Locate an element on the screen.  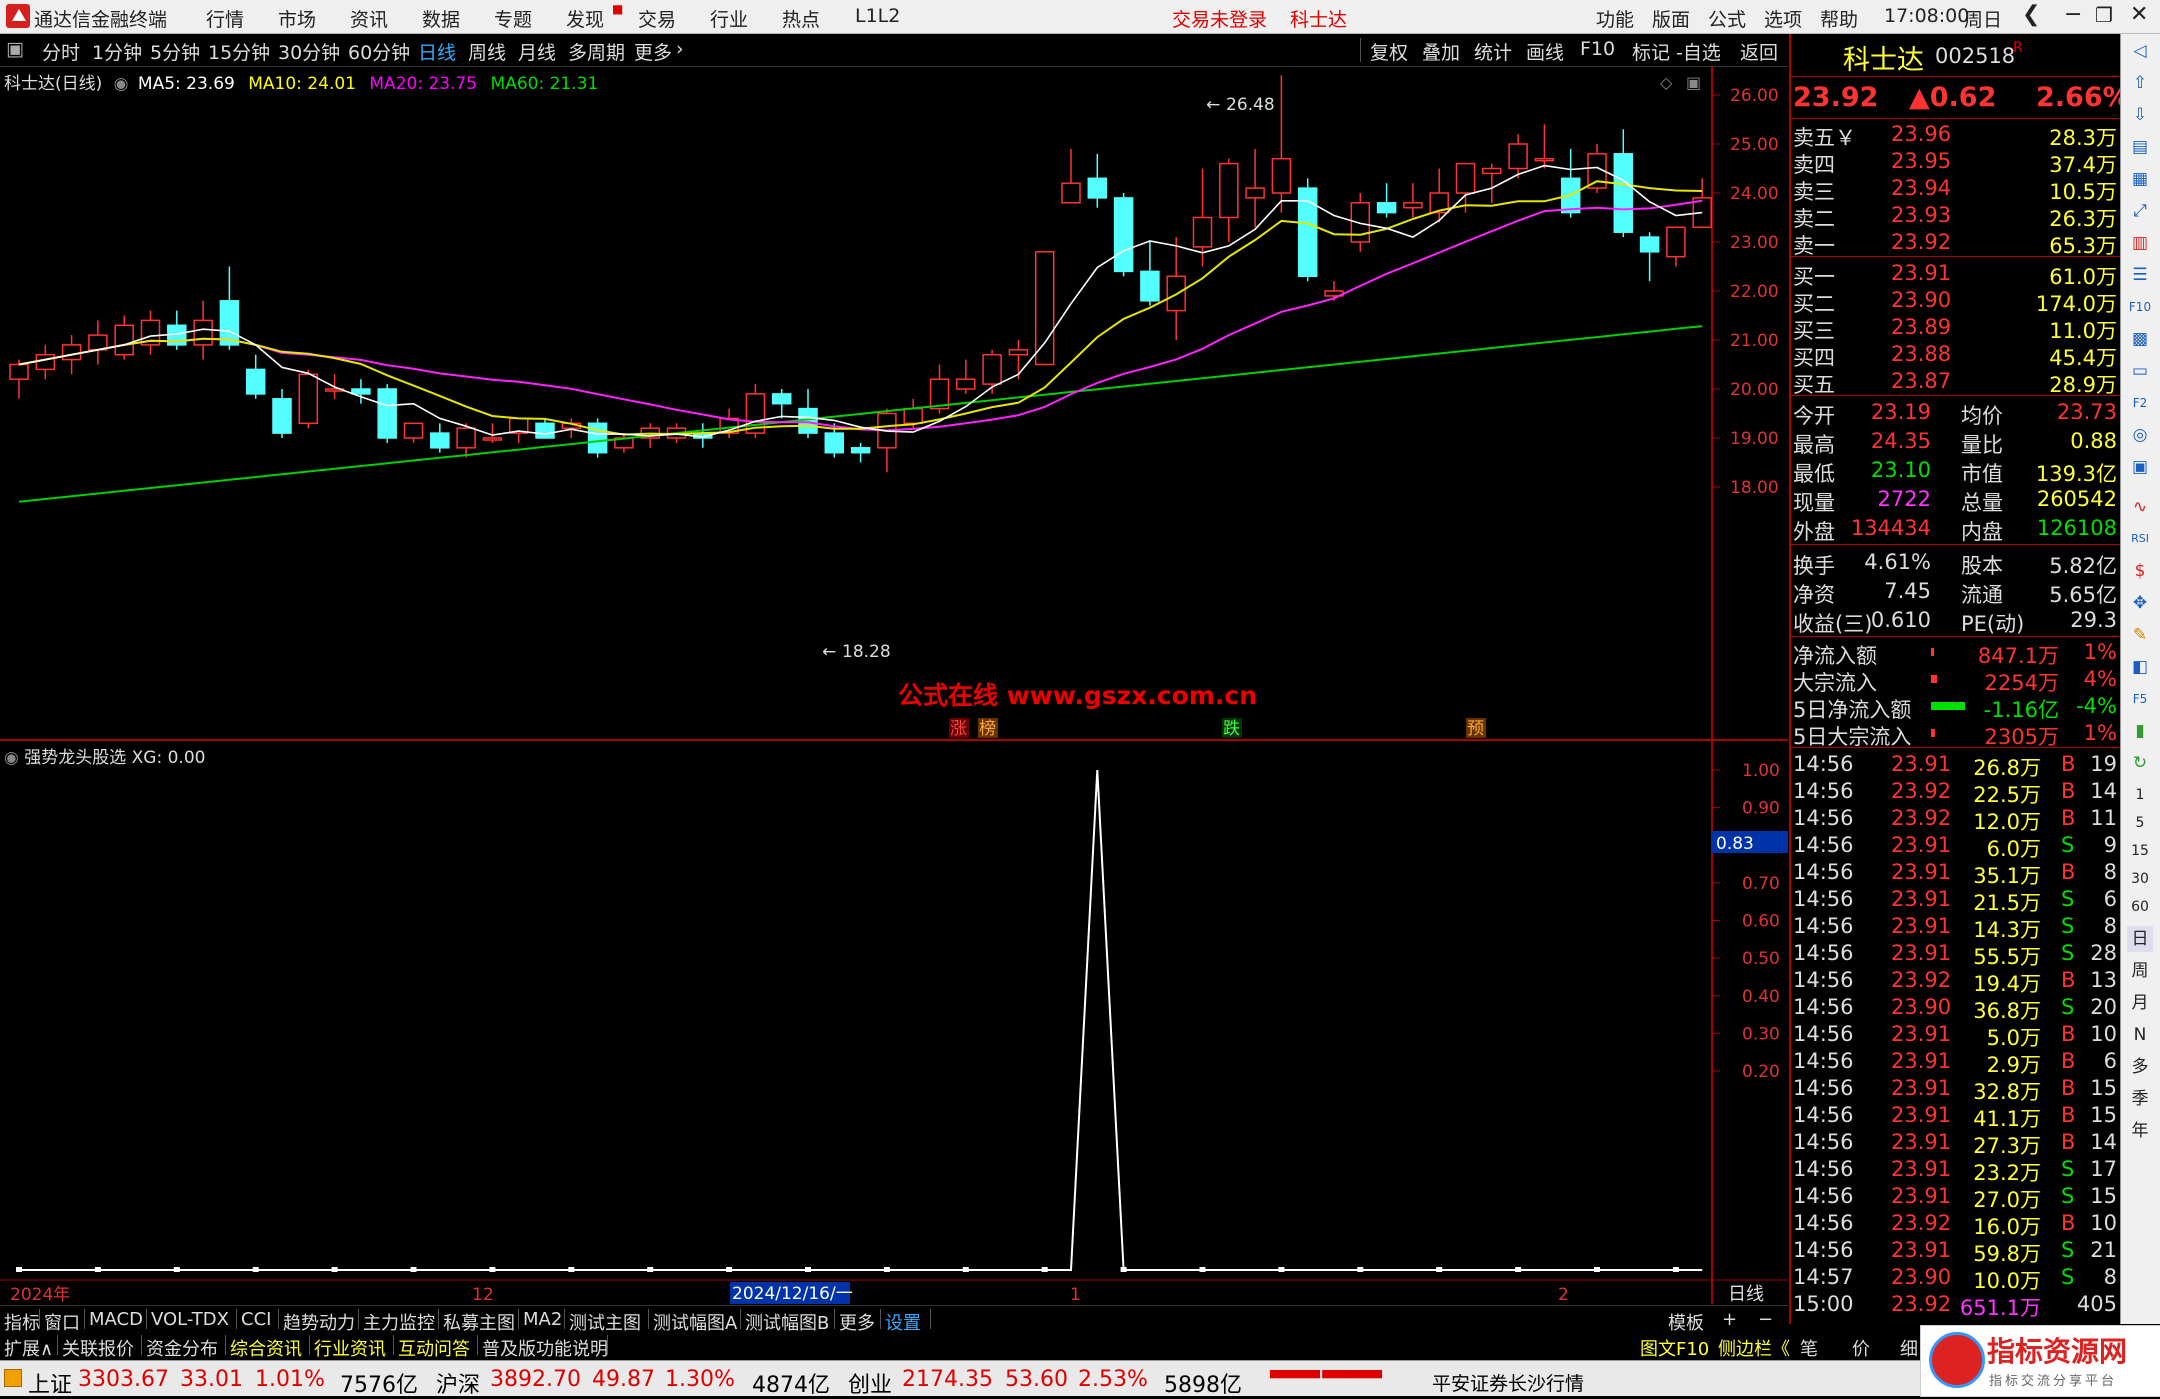
menu-item-discover: 发现 is located at coordinates (585, 18).